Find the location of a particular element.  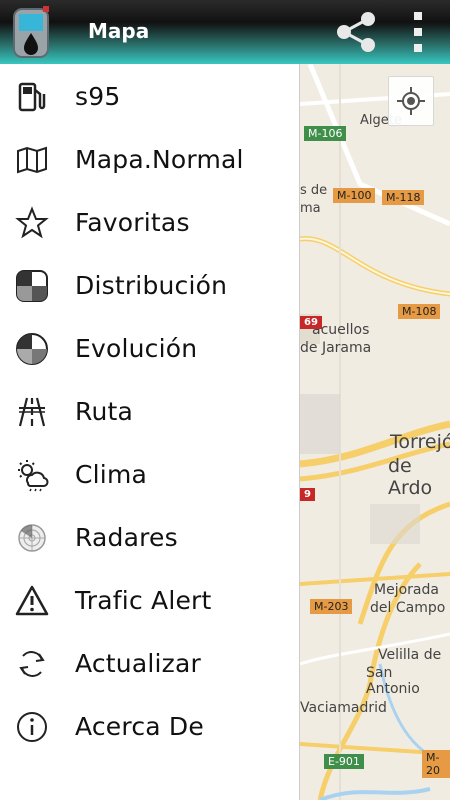

menu-item-acerca-de: Acerca De is located at coordinates (150, 726).